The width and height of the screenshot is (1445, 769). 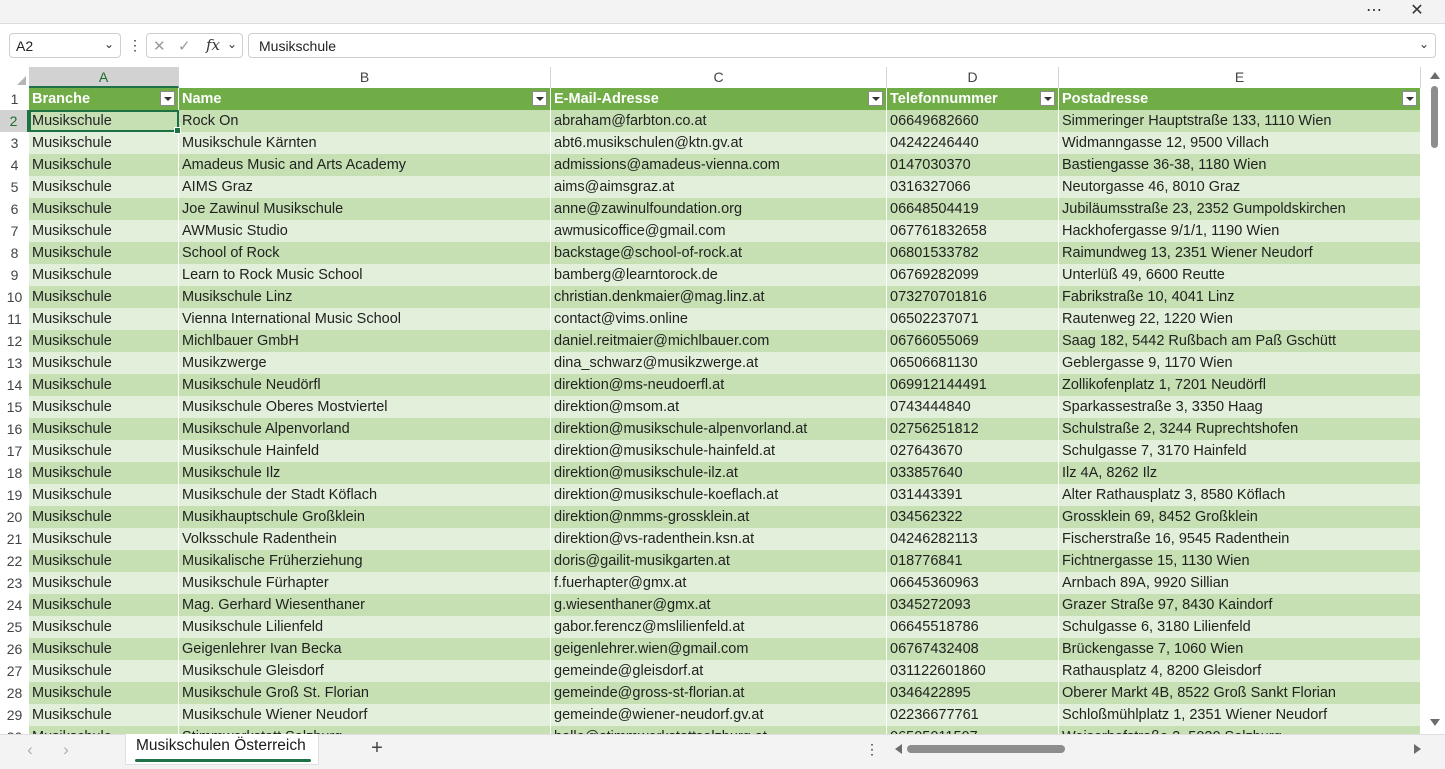 What do you see at coordinates (14, 165) in the screenshot?
I see `row-header: 4` at bounding box center [14, 165].